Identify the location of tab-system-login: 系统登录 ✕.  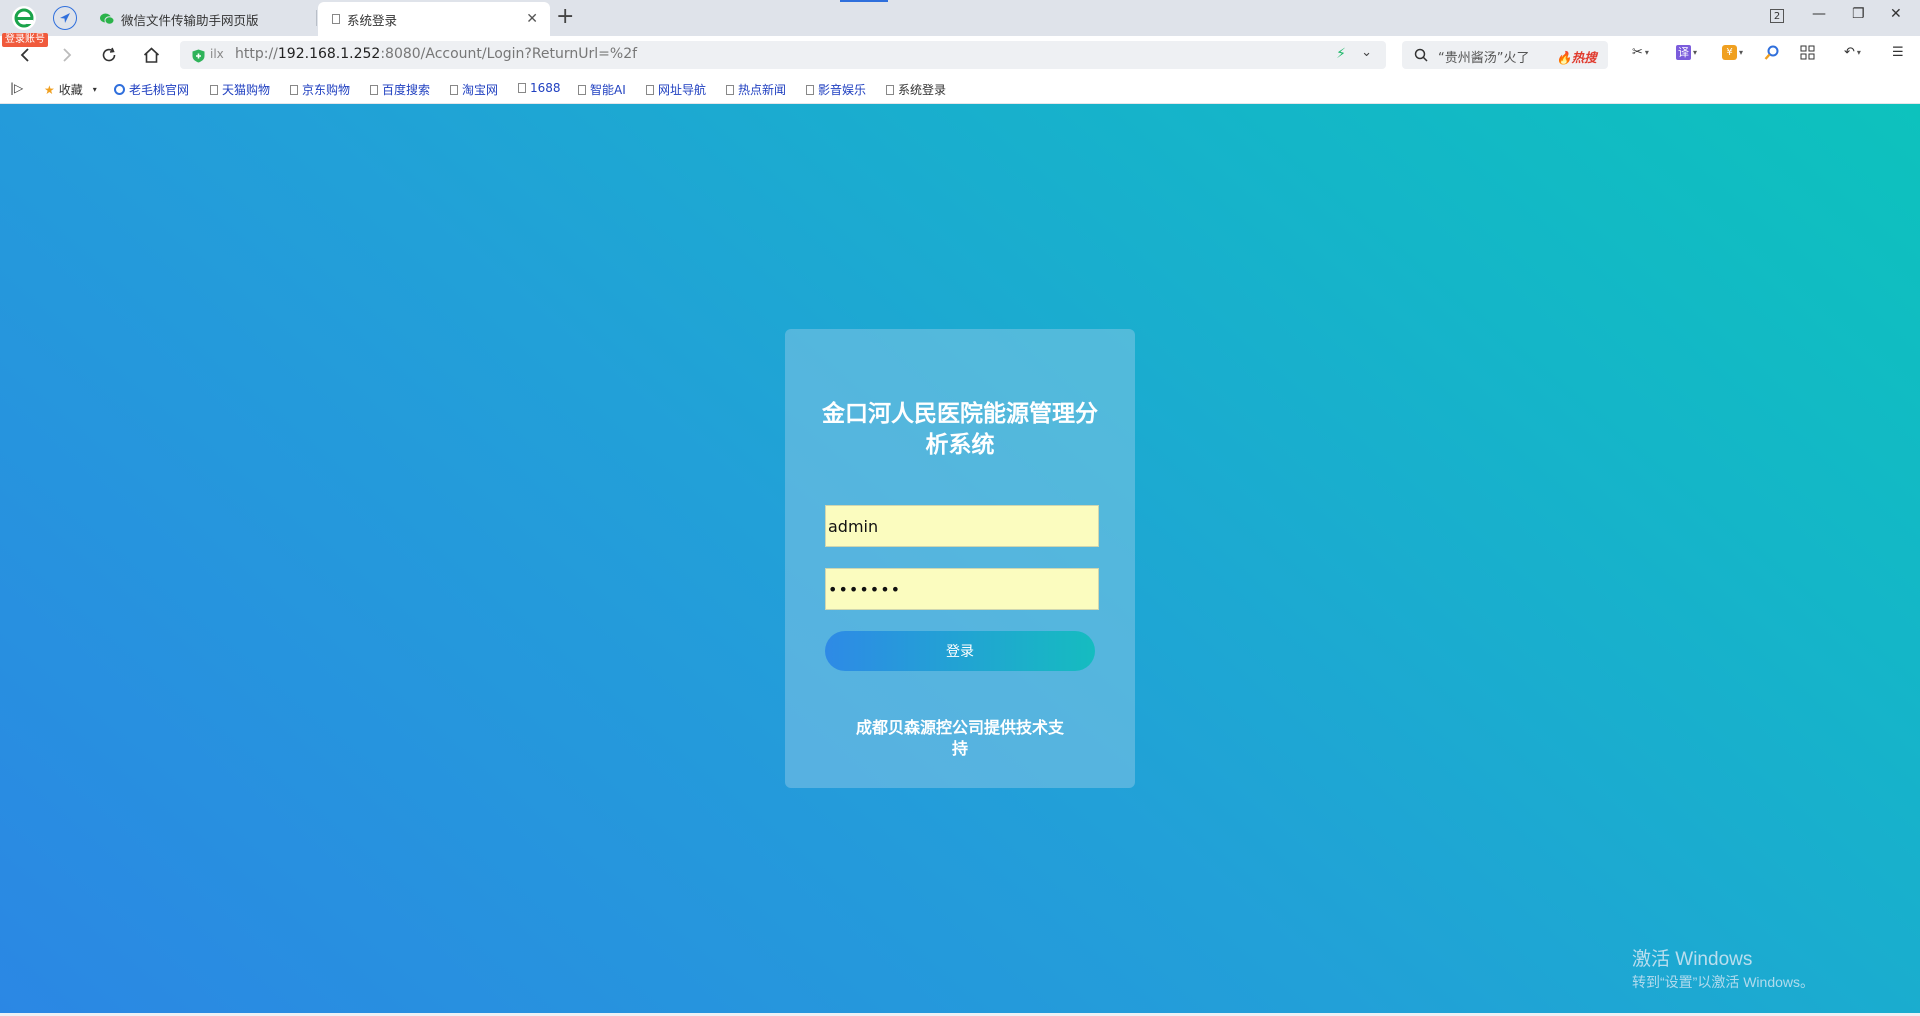
(434, 19).